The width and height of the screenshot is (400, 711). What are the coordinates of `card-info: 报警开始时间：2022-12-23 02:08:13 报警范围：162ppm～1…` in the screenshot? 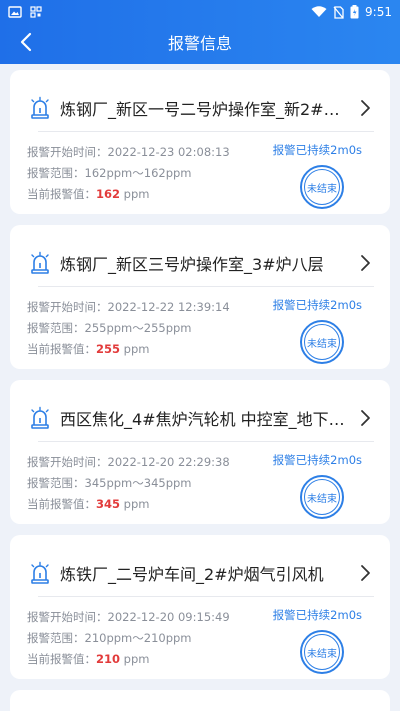 It's located at (128, 173).